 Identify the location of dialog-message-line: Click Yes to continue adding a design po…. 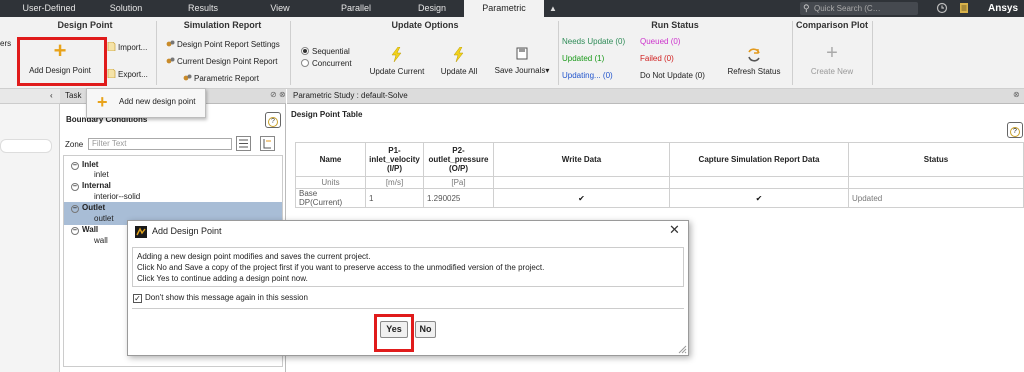
(222, 278).